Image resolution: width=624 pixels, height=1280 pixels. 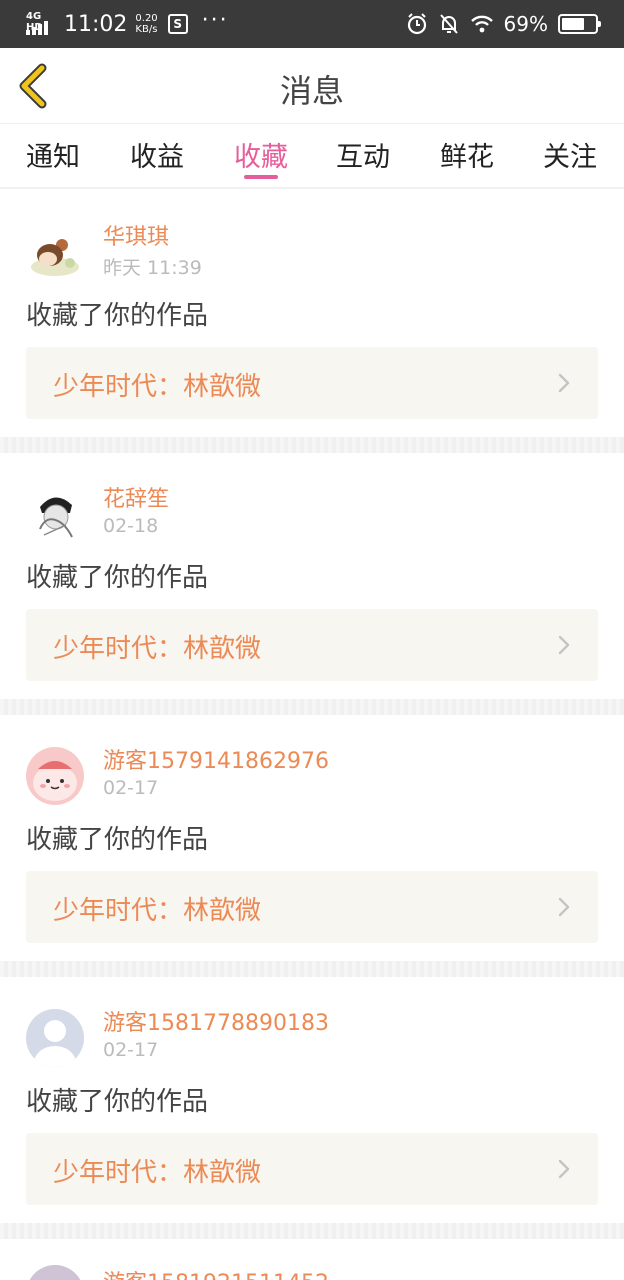 I want to click on tab-earnings: 收益, so click(x=157, y=154).